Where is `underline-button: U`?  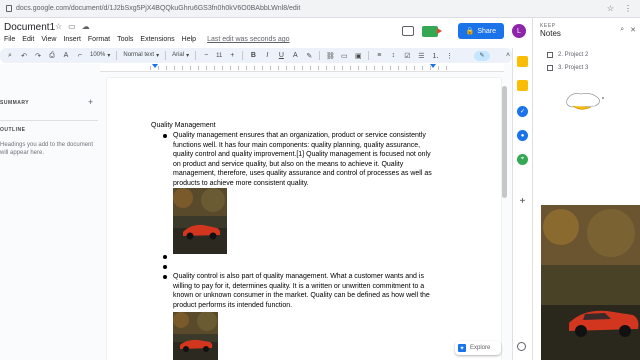
underline-button: U is located at coordinates (281, 56).